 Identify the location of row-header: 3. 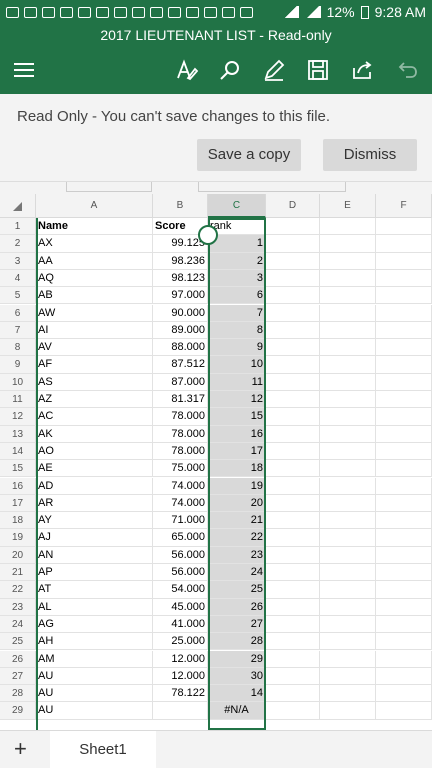
(18, 261).